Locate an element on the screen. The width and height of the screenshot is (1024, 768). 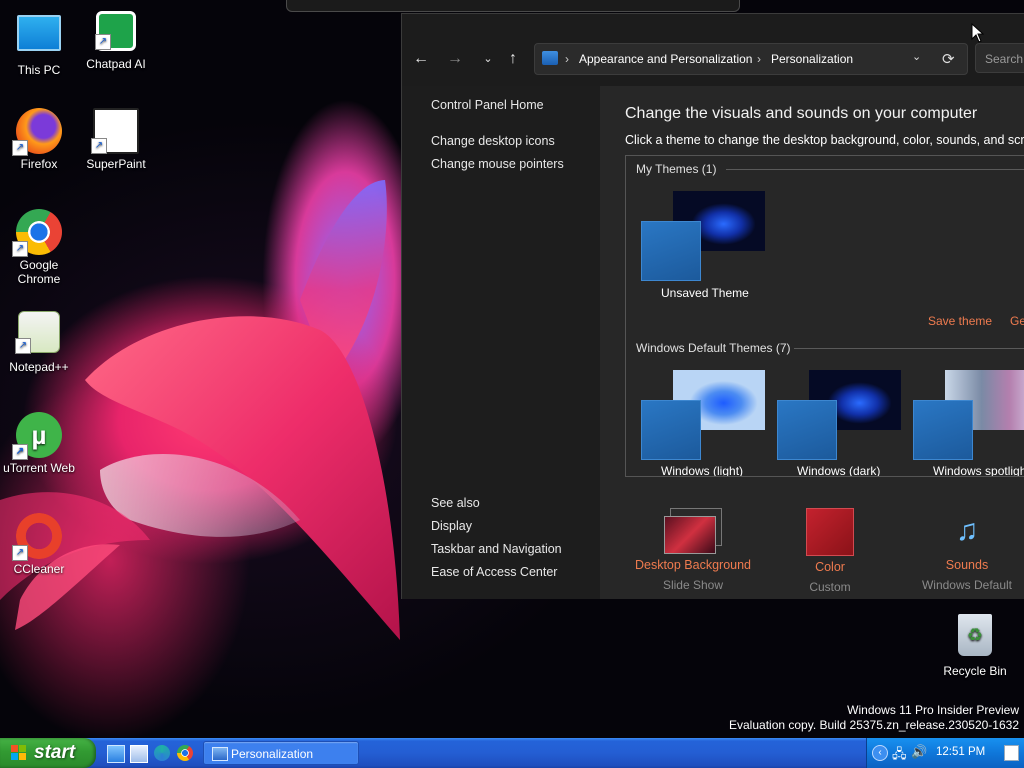
taskbar-navigation-link: Taskbar and Navigation is located at coordinates (496, 549).